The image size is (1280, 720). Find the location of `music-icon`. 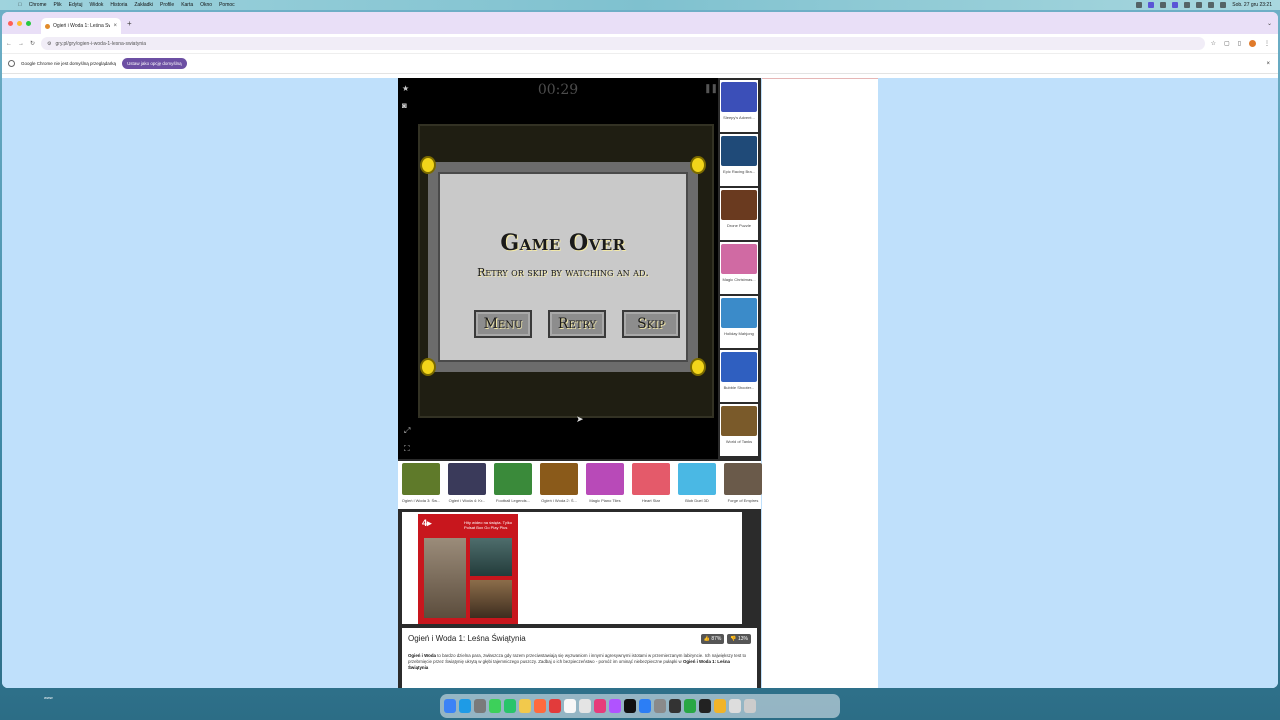

music-icon is located at coordinates (600, 706).